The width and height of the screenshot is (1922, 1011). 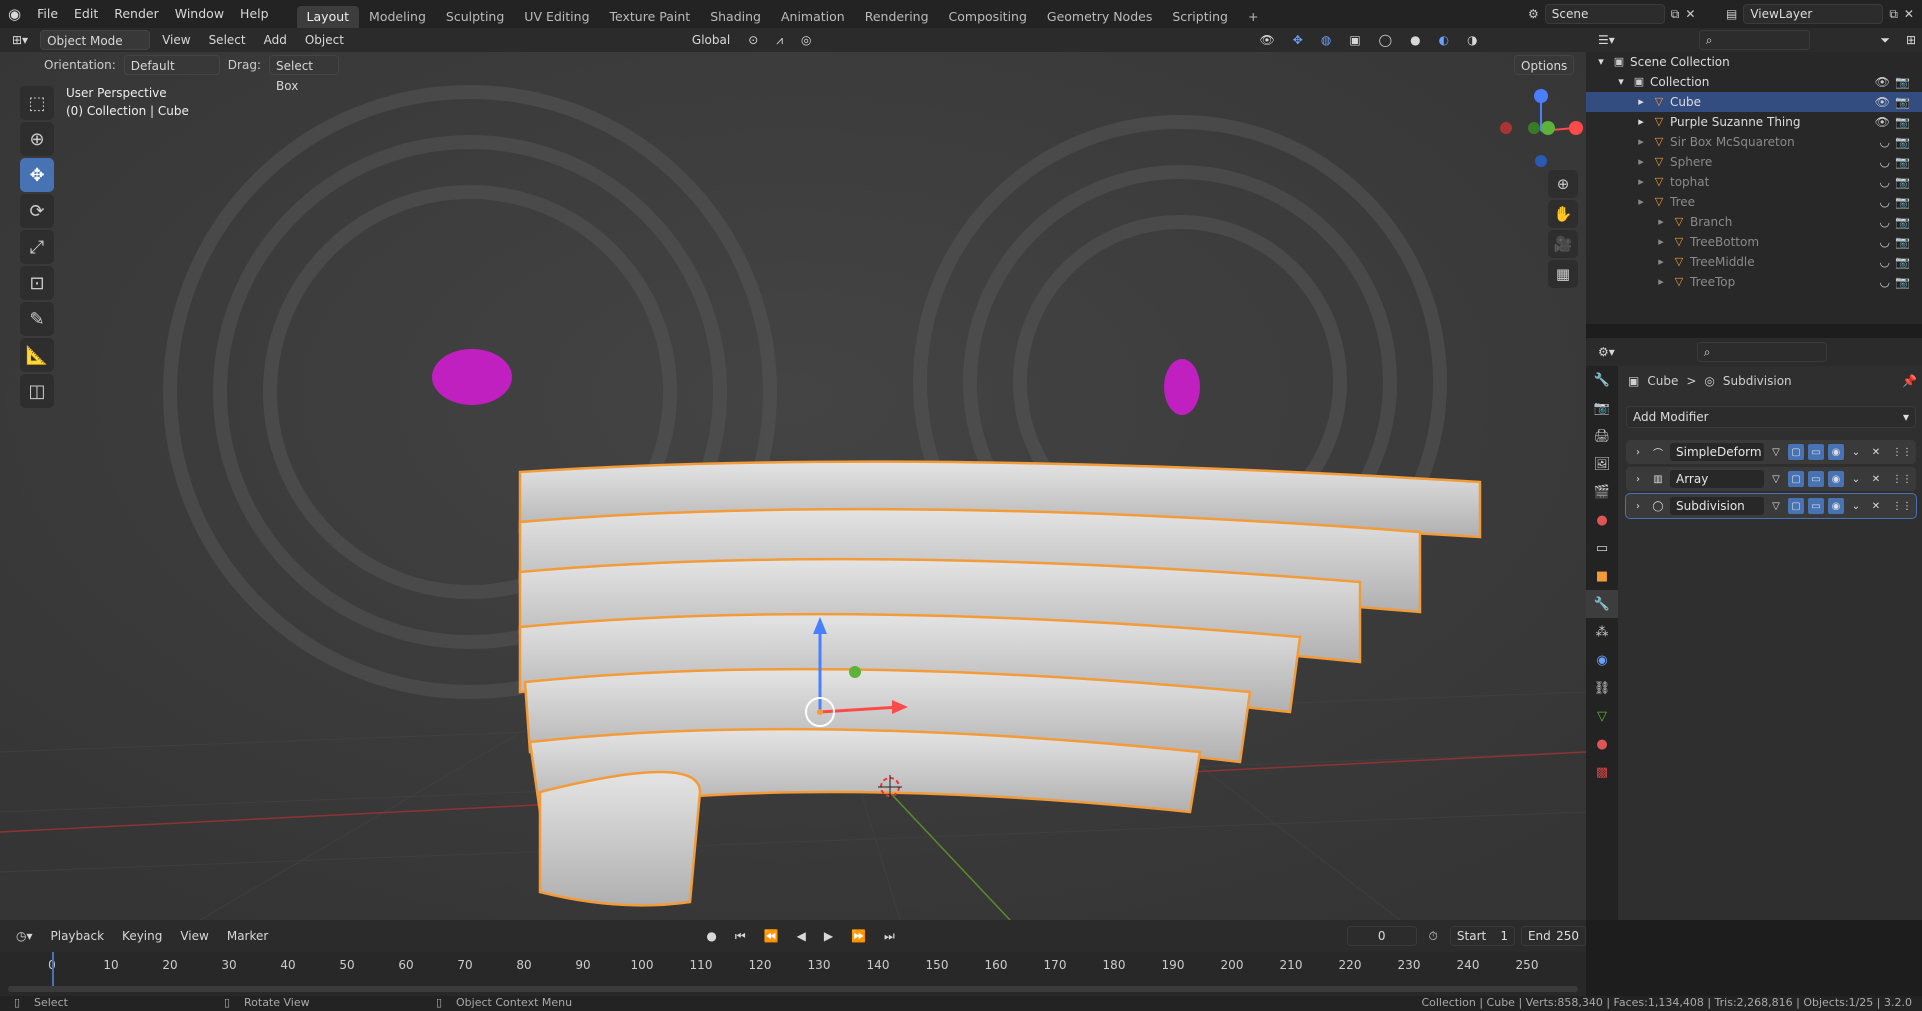 I want to click on next-keyframe-icon: ⏩, so click(x=858, y=936).